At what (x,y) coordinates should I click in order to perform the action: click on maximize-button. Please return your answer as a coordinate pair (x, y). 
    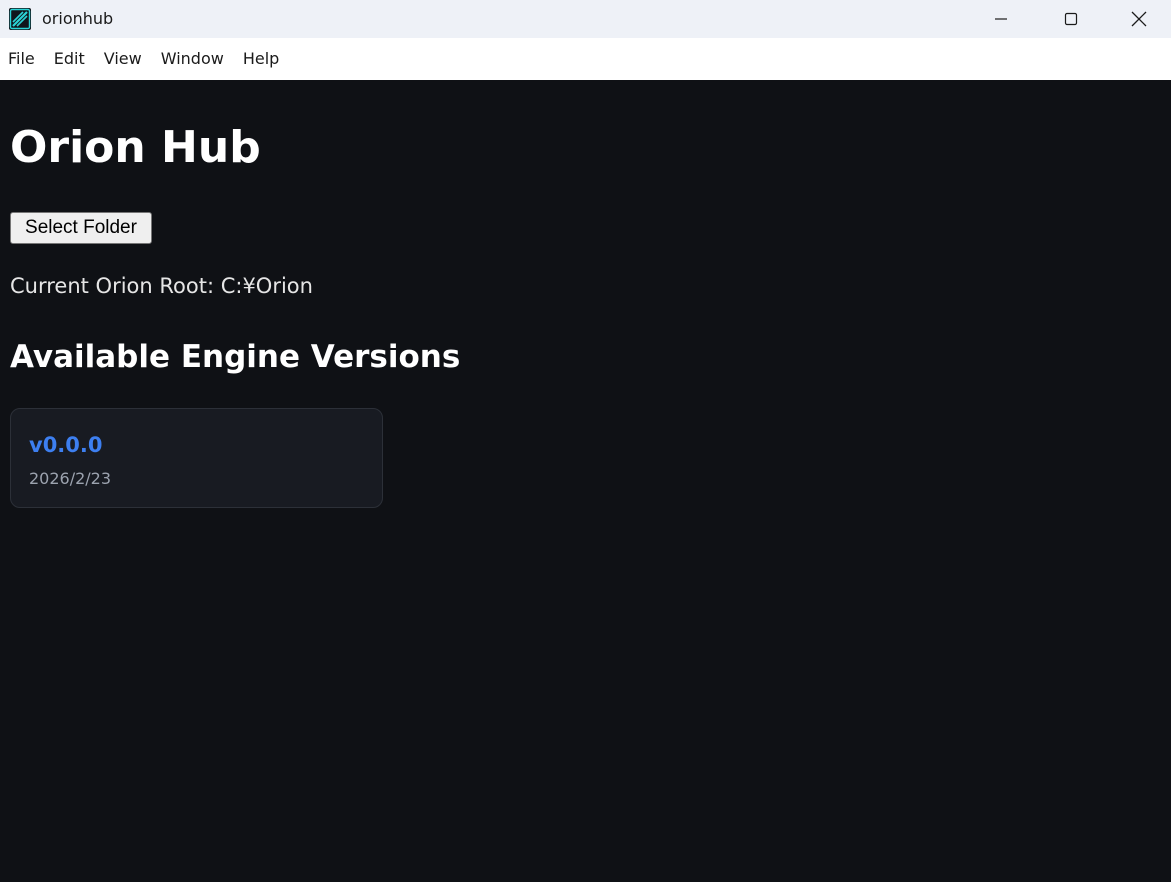
    Looking at the image, I should click on (1071, 19).